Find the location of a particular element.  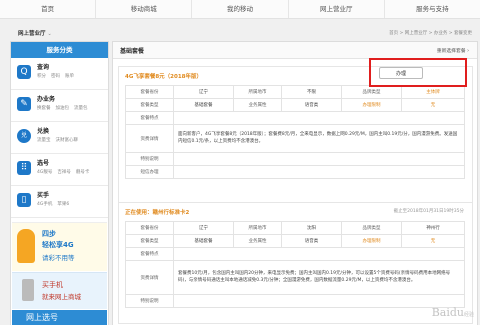

promo-line: 轻松享4G is located at coordinates (58, 245).